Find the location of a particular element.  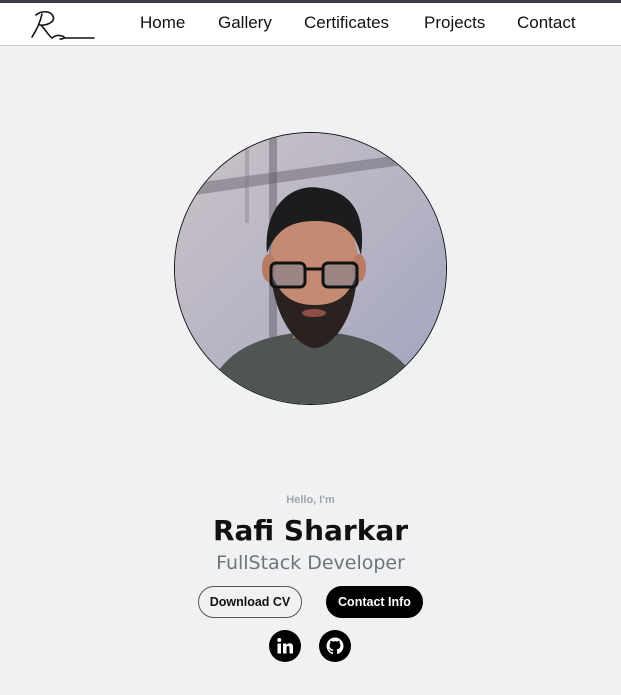

job-title: FullStack Developer is located at coordinates (310, 563).